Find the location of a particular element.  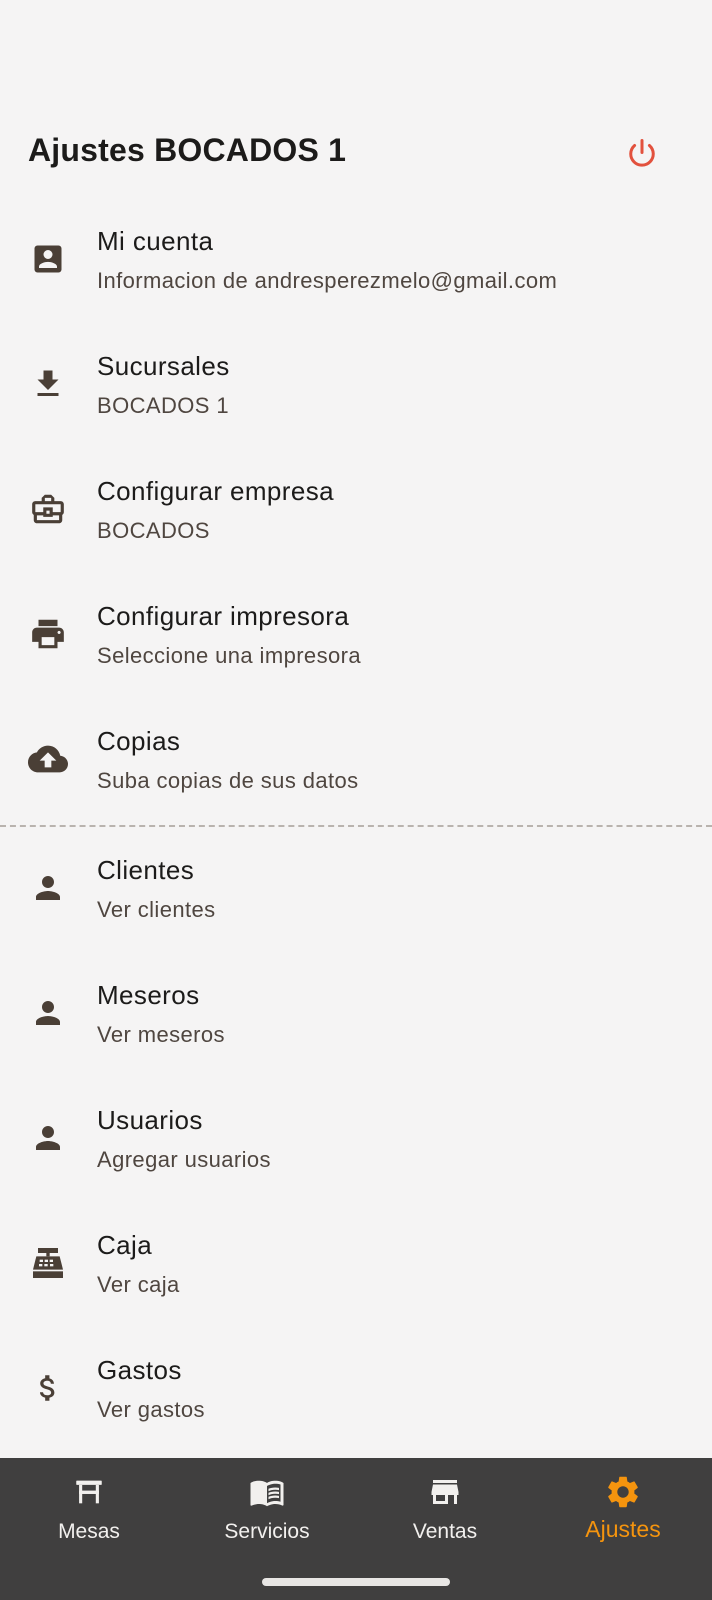

settings-item-waiters: Meseros Ver meseros is located at coordinates (356, 1012).